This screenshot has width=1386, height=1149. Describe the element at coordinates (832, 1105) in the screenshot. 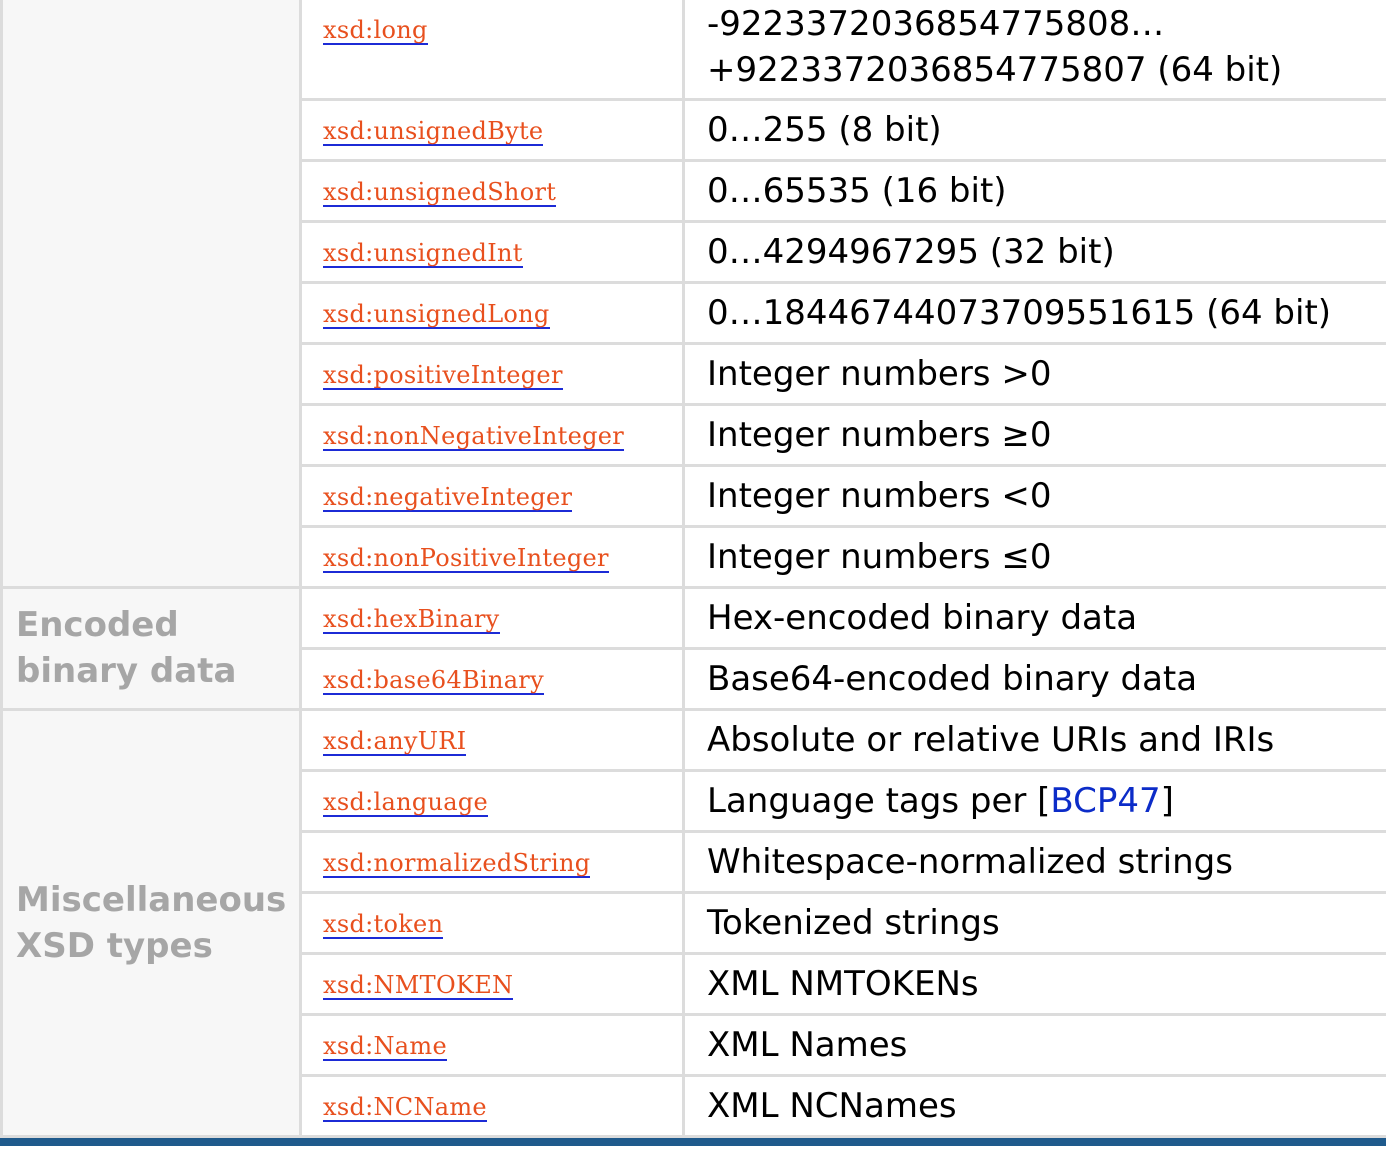

I see `description-text: XML NCNames` at that location.